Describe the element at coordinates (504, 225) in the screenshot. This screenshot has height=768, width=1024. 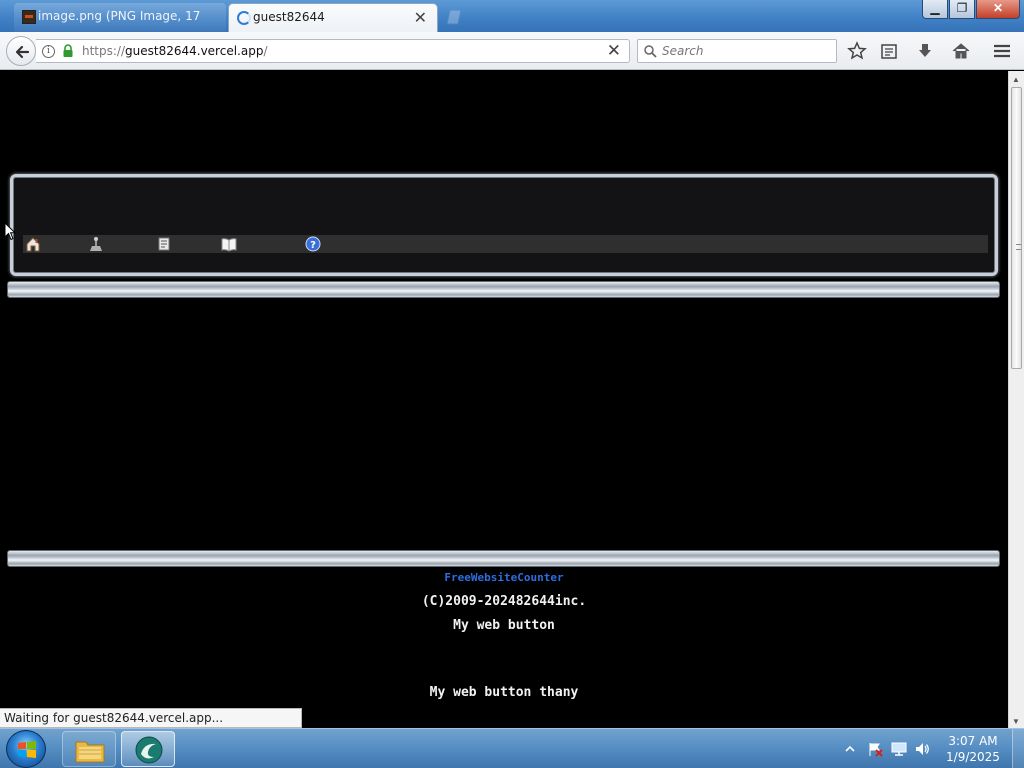
I see `site-header-panel: ?` at that location.